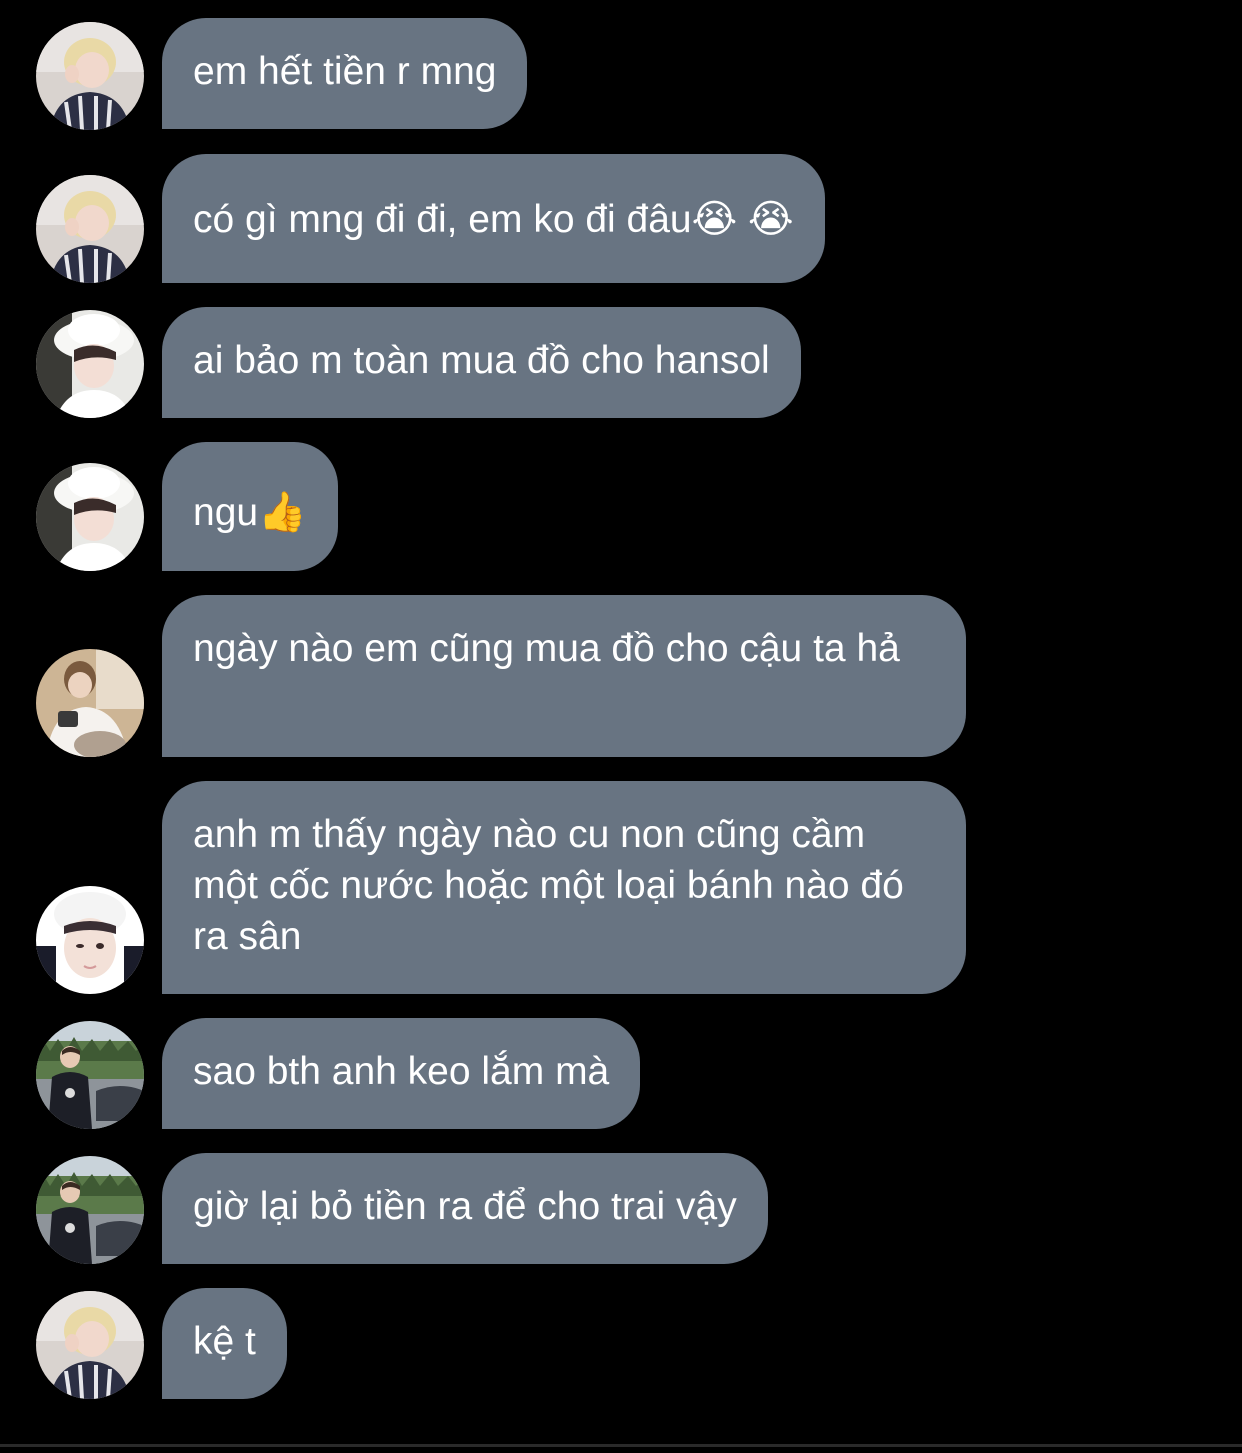  I want to click on message-bubble: ngu👍, so click(250, 506).